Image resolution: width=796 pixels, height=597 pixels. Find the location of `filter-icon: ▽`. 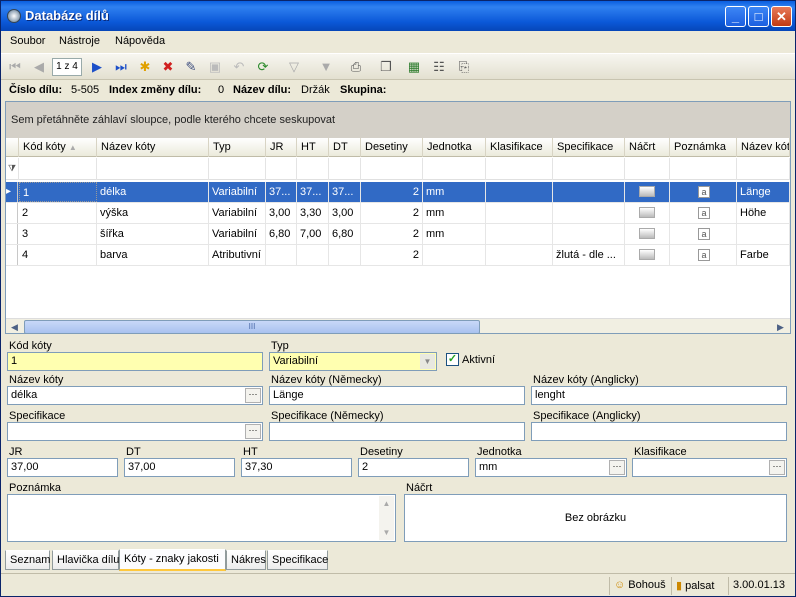

filter-icon: ▽ is located at coordinates (294, 67).